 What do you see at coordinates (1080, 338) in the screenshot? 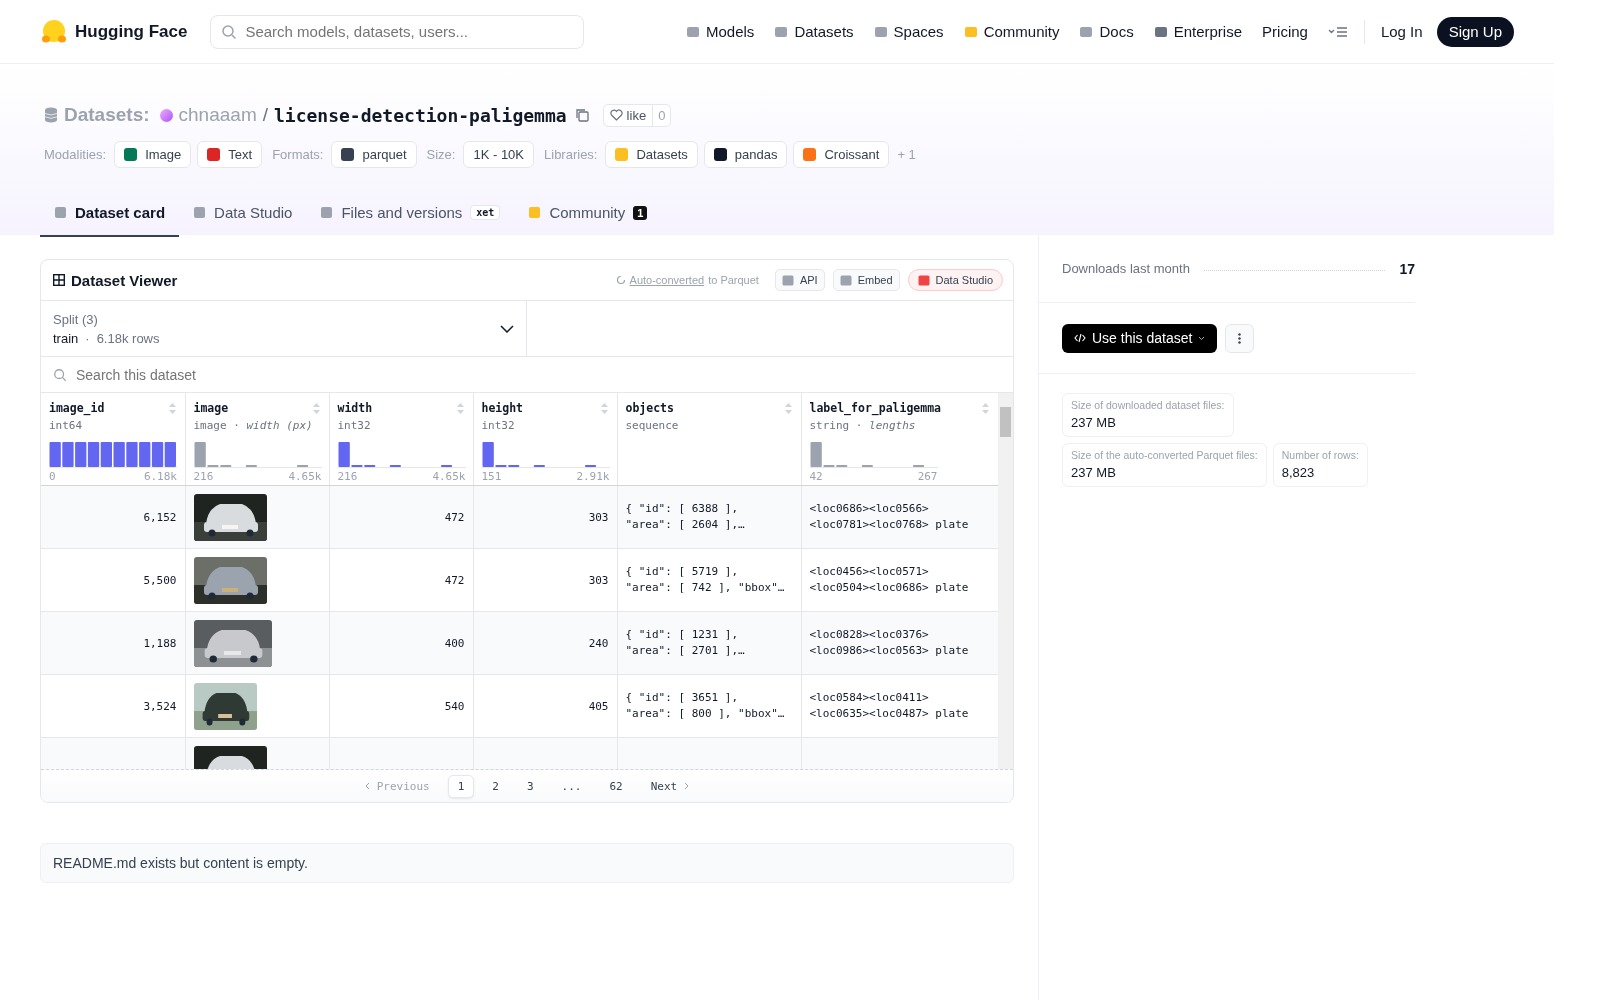
I see `code-icon` at bounding box center [1080, 338].